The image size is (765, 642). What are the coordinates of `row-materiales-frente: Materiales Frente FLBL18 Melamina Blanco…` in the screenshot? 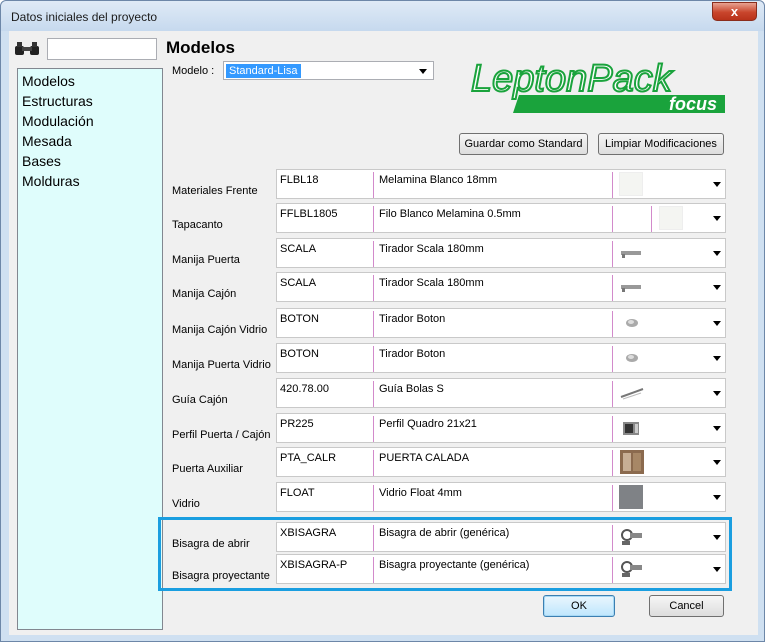 It's located at (443, 185).